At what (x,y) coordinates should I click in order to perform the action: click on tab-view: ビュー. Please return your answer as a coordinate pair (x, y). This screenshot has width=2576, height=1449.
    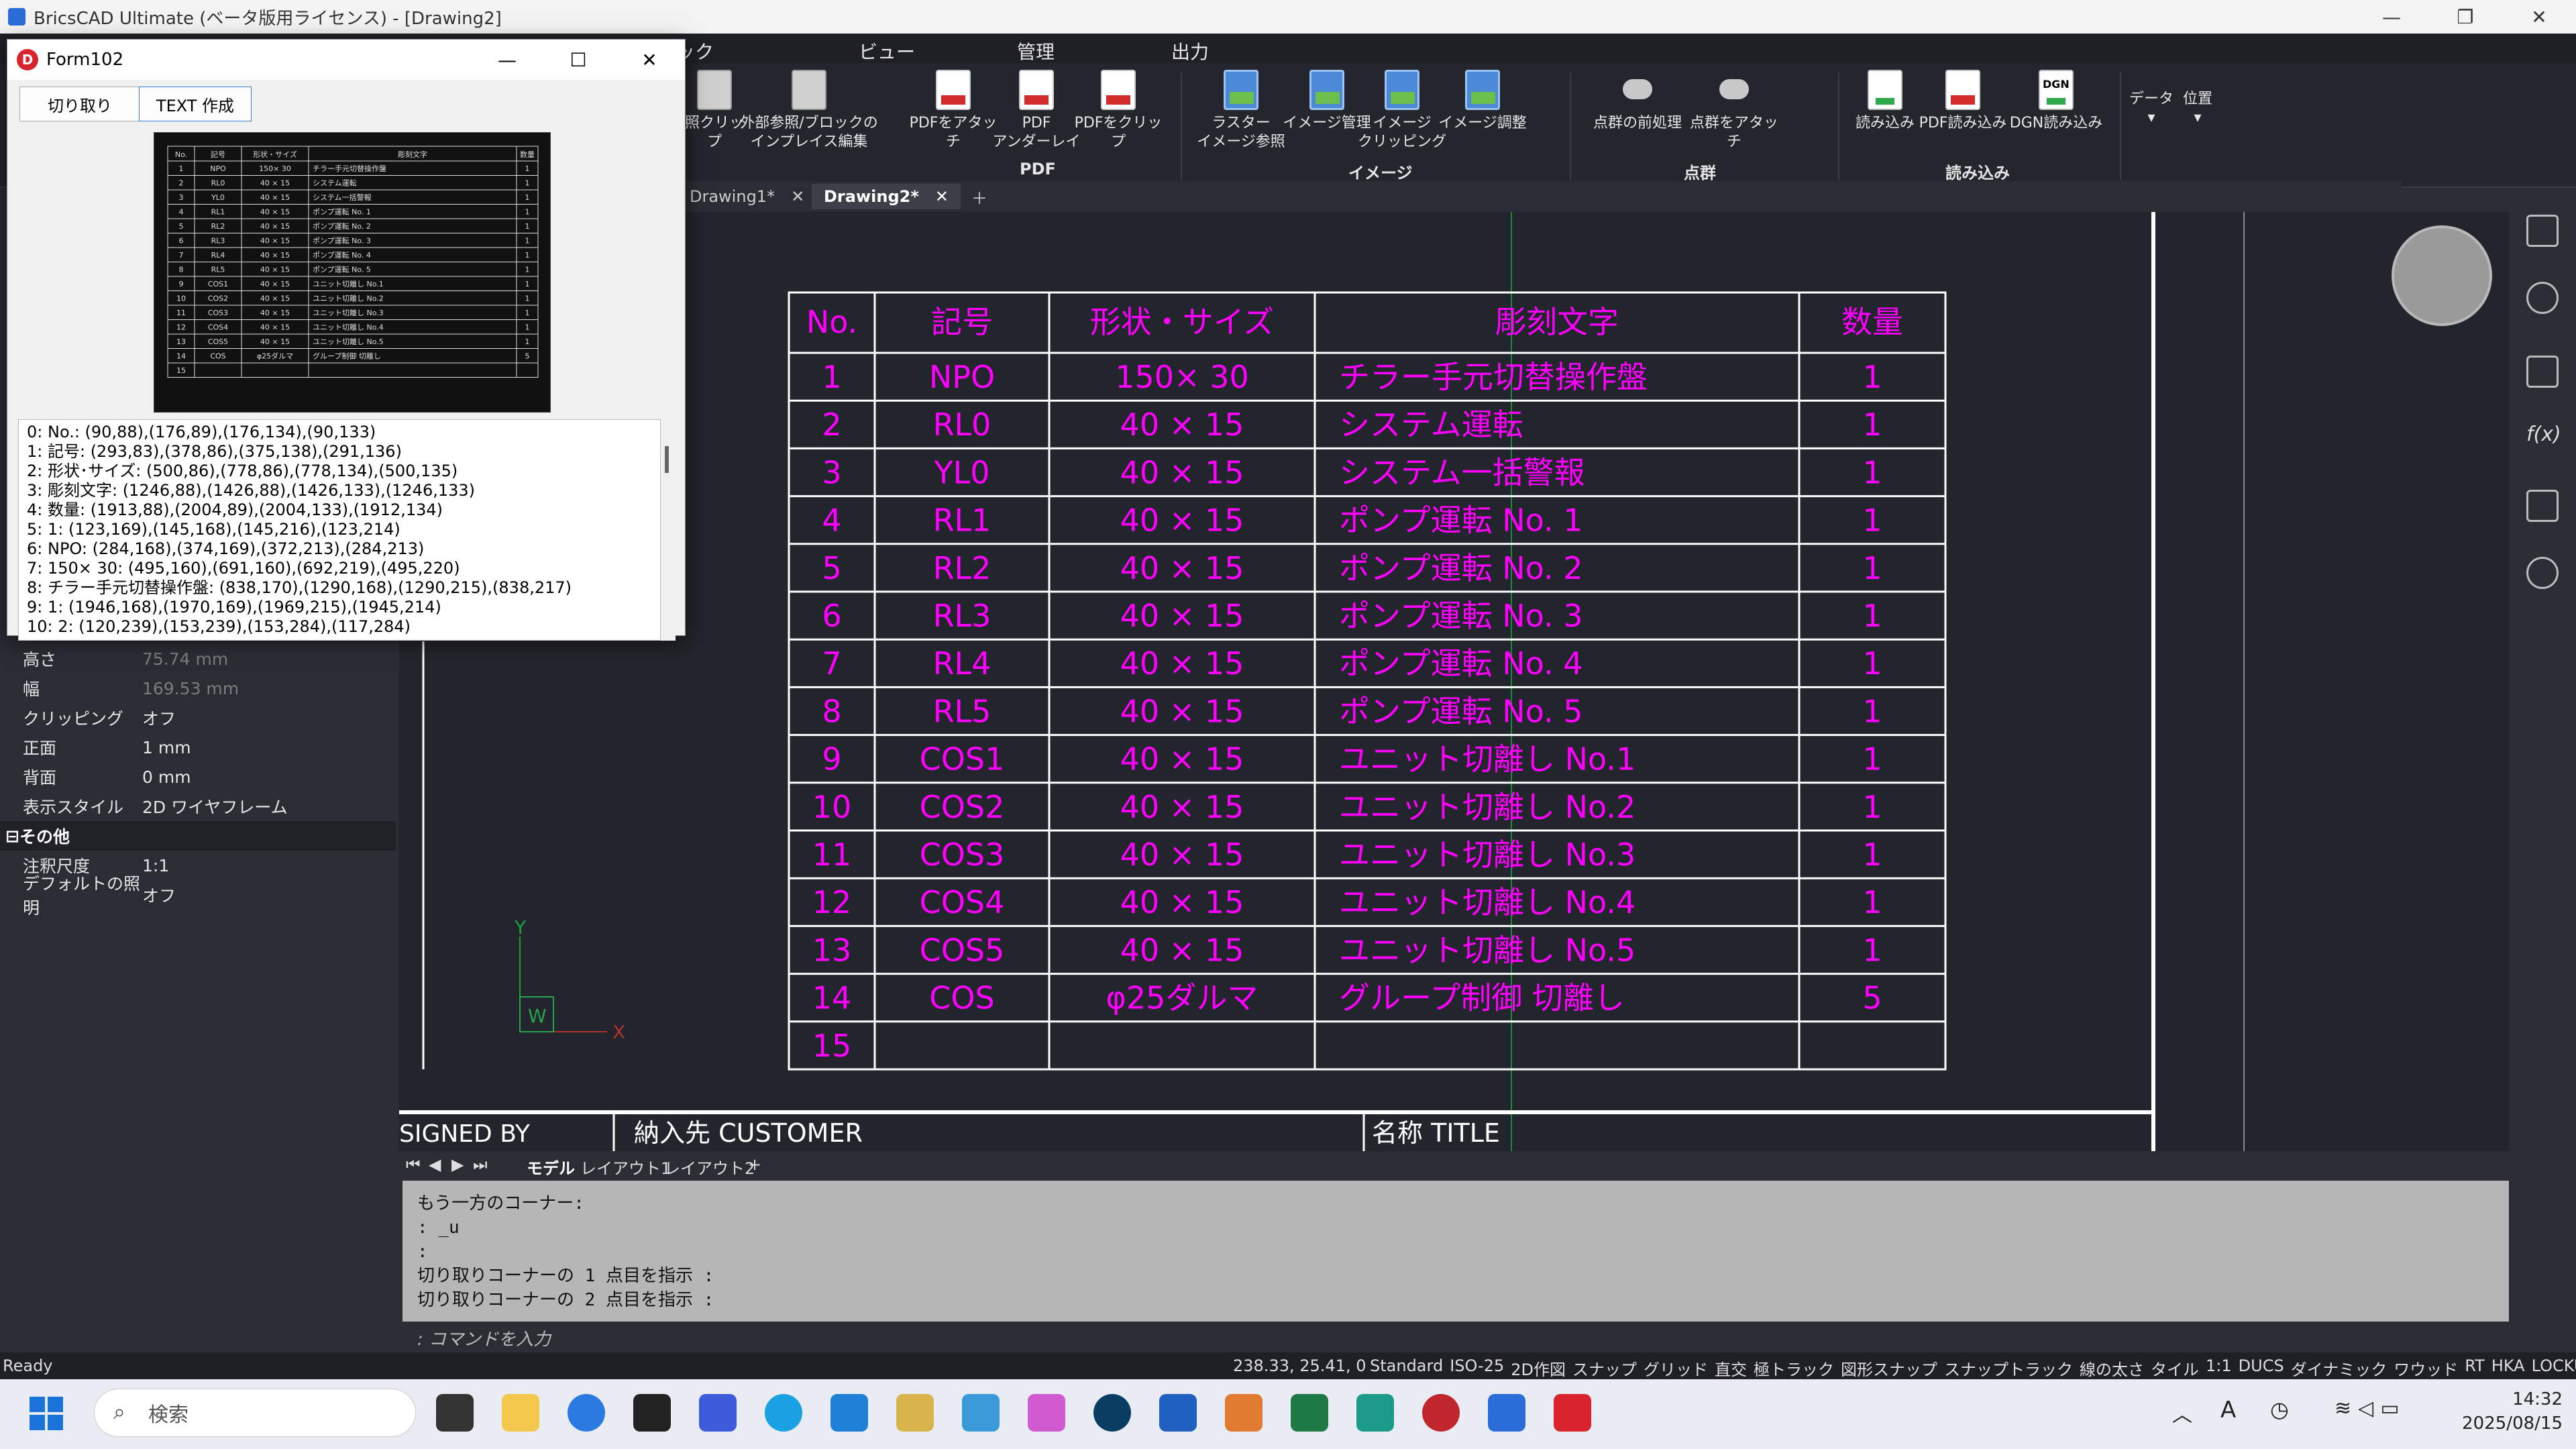
    Looking at the image, I should click on (887, 51).